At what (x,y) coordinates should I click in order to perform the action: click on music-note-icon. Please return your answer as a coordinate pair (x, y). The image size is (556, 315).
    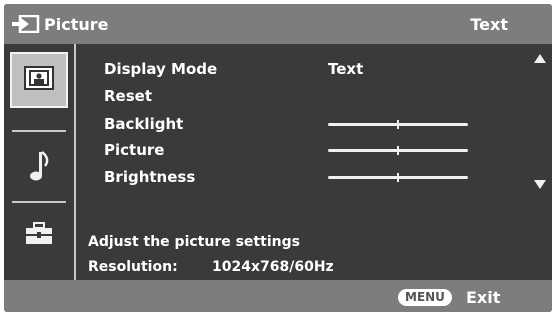
    Looking at the image, I should click on (39, 168).